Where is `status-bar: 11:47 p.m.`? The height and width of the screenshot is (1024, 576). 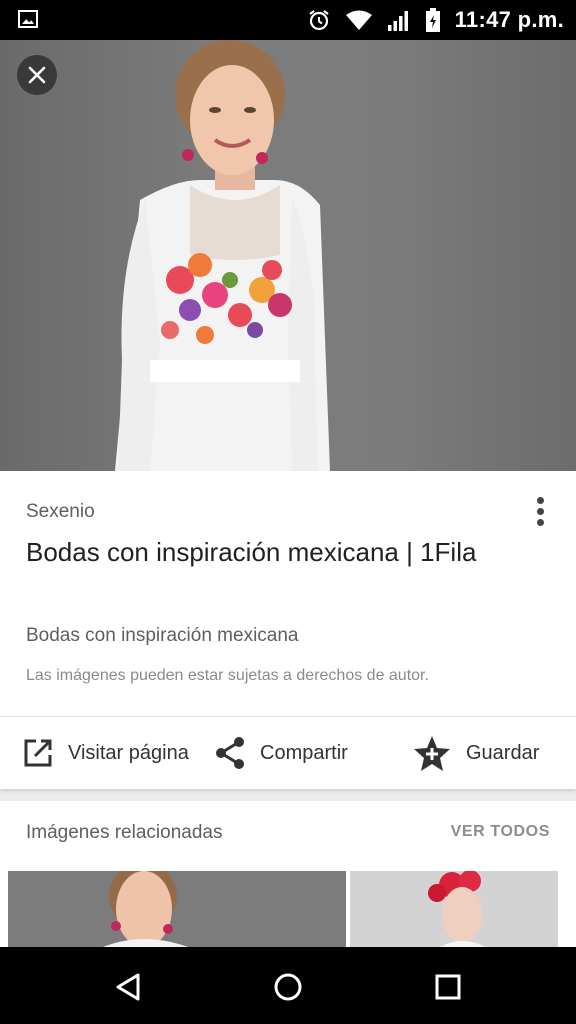
status-bar: 11:47 p.m. is located at coordinates (288, 20).